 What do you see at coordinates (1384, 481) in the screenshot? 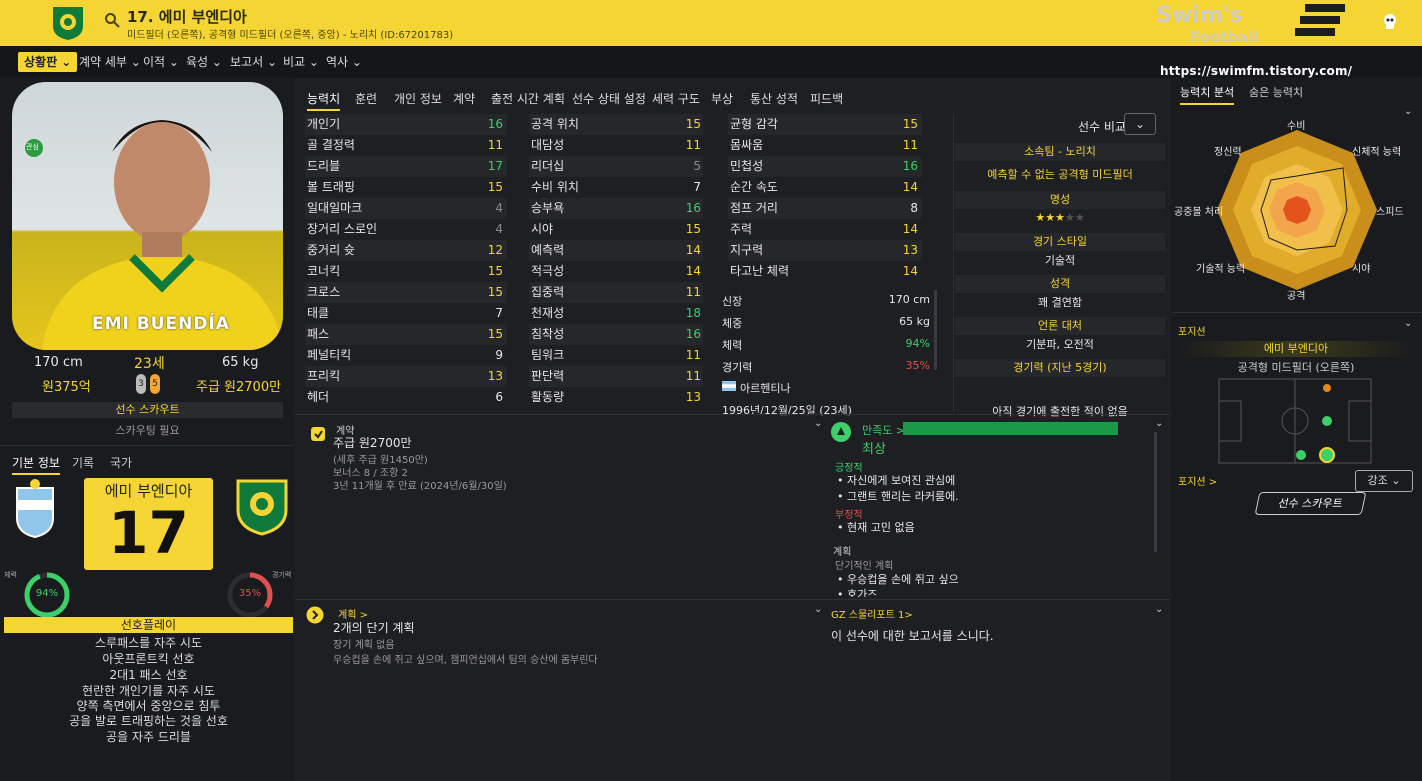
I see `highlight-select: 강조 ⌄` at bounding box center [1384, 481].